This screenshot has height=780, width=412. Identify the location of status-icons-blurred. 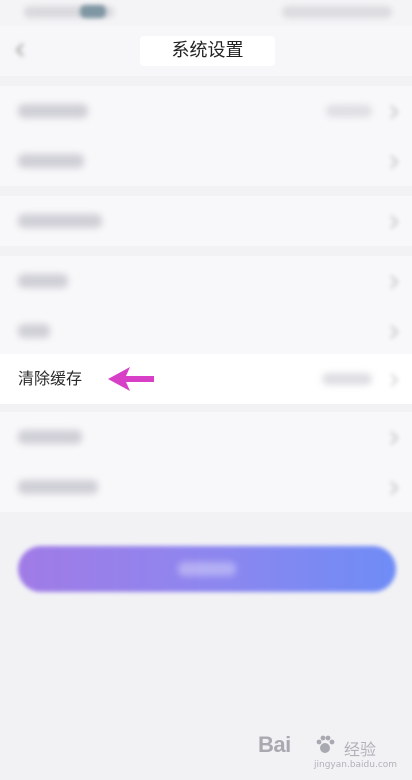
(337, 12).